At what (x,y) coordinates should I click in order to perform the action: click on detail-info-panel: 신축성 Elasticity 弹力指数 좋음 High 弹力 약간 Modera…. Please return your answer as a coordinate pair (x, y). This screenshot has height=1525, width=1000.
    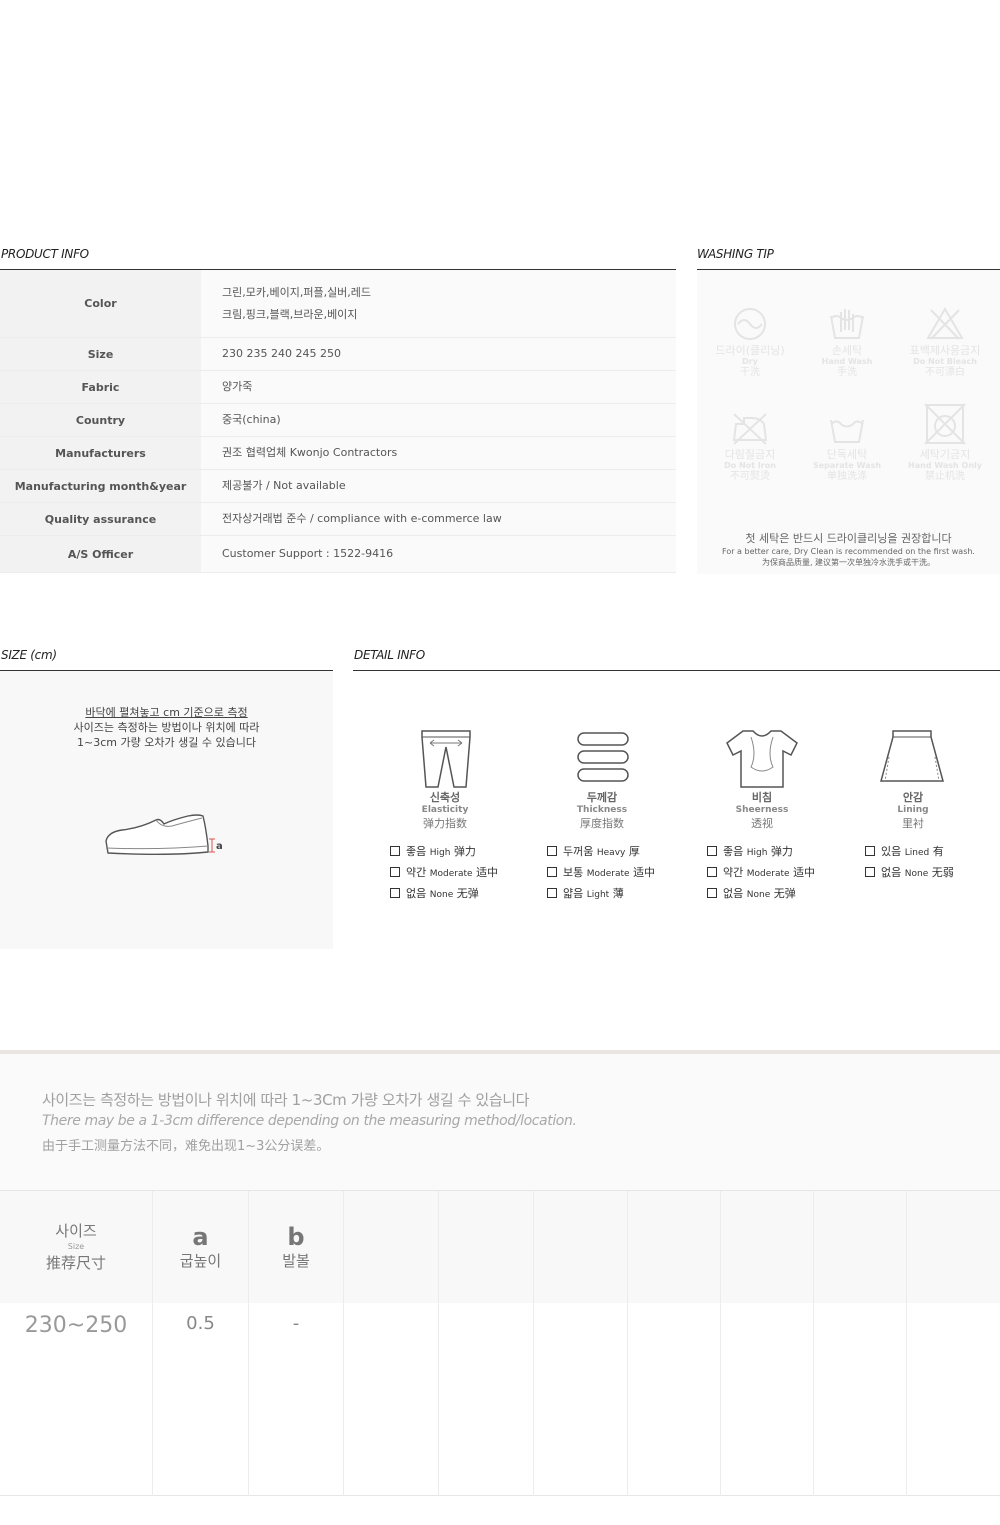
    Looking at the image, I should click on (676, 796).